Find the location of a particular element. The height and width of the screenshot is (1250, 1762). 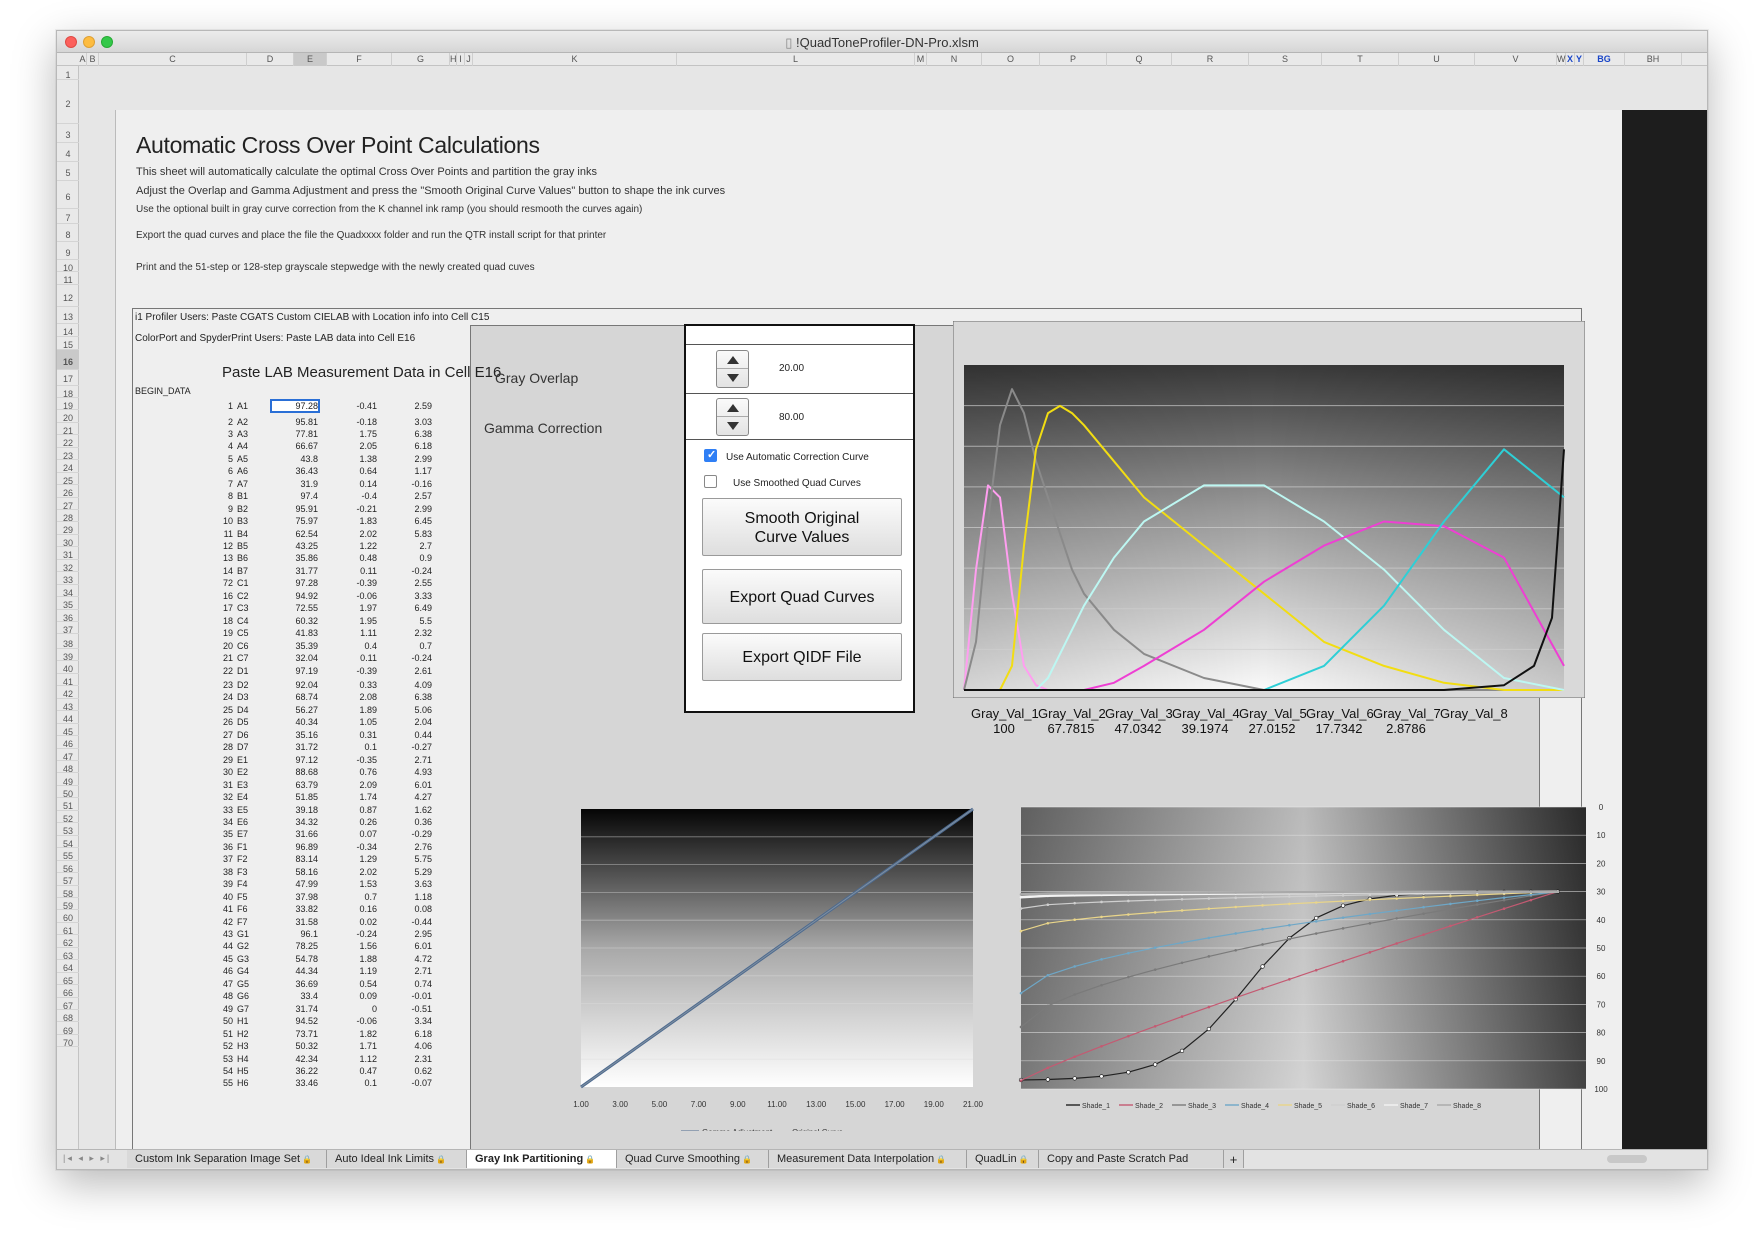

table-row: 29 E1 97.12 -0.35 2.71 is located at coordinates (281, 761).